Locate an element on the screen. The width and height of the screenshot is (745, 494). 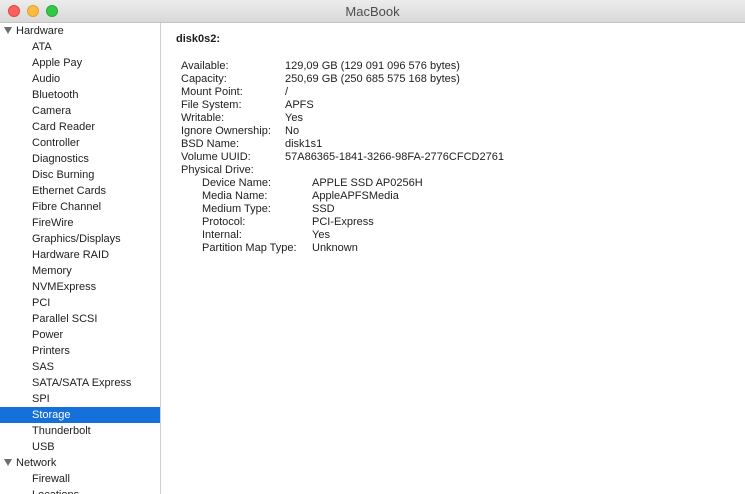
sidebar-item-sas: SAS is located at coordinates (80, 367).